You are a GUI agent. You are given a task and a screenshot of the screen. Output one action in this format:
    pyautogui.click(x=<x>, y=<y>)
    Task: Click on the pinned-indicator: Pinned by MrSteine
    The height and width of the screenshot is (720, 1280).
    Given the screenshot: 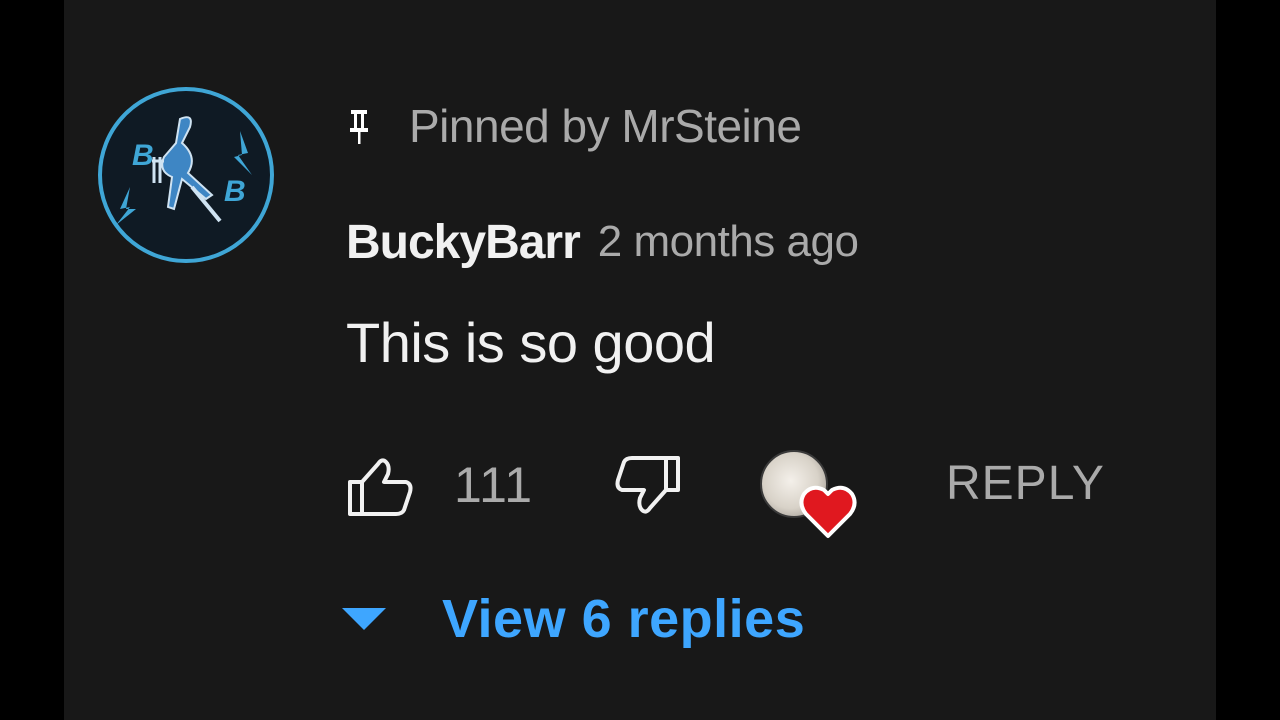 What is the action you would take?
    pyautogui.click(x=574, y=126)
    